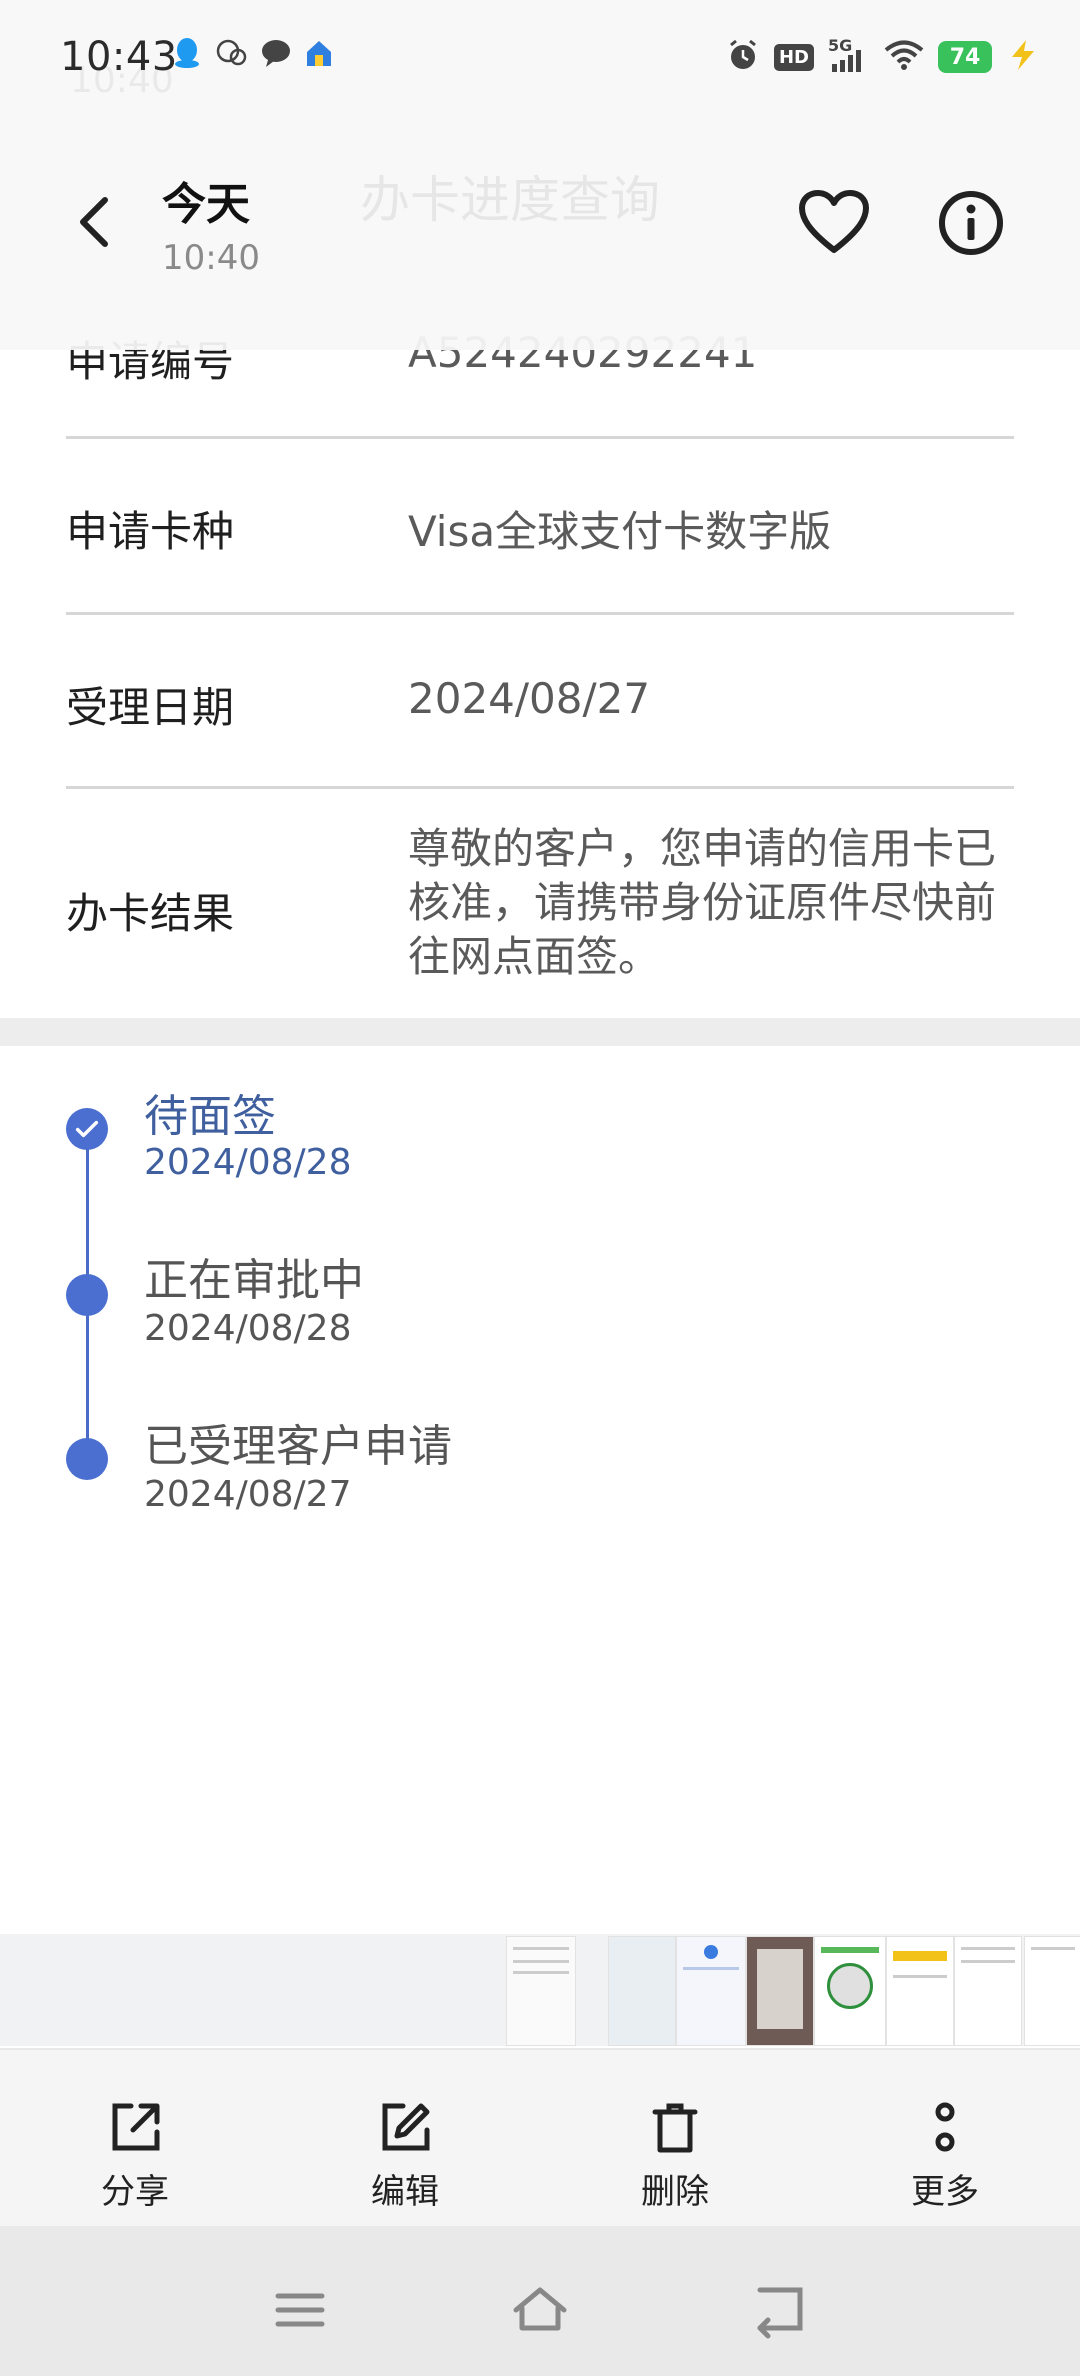 This screenshot has height=2376, width=1080. What do you see at coordinates (119, 57) in the screenshot?
I see `status-time: 10:43` at bounding box center [119, 57].